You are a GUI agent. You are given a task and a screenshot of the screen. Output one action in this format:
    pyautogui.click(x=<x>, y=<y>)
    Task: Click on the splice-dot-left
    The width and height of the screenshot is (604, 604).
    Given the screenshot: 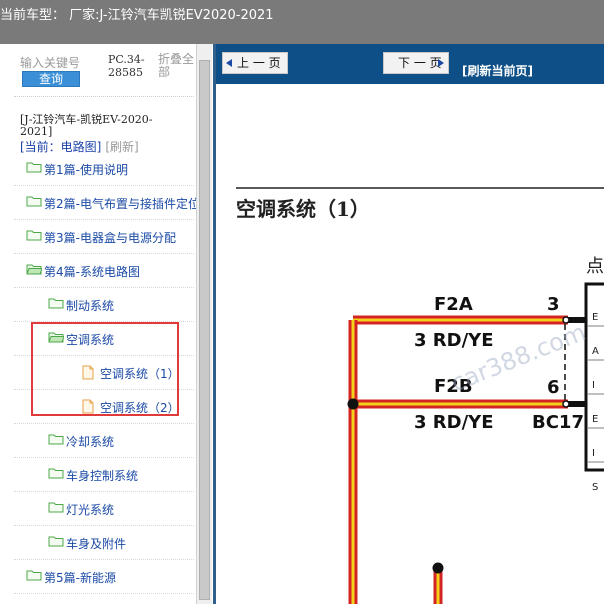 What is the action you would take?
    pyautogui.click(x=353, y=404)
    